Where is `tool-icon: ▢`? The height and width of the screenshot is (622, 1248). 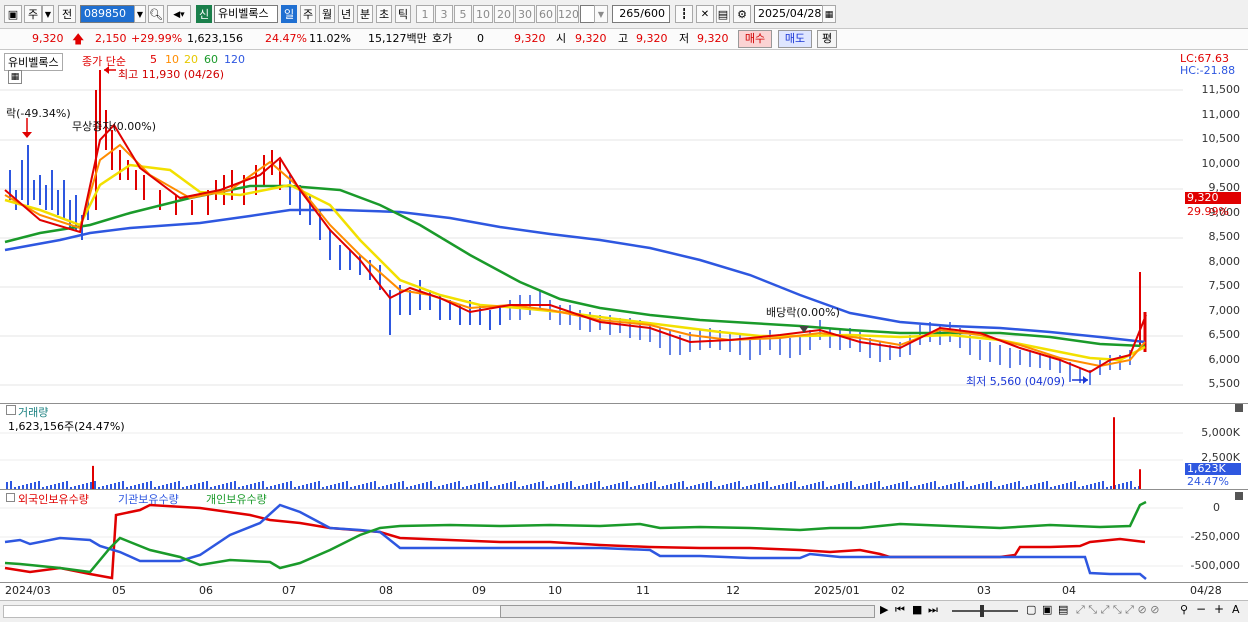
tool-icon: ▢ is located at coordinates (1031, 609).